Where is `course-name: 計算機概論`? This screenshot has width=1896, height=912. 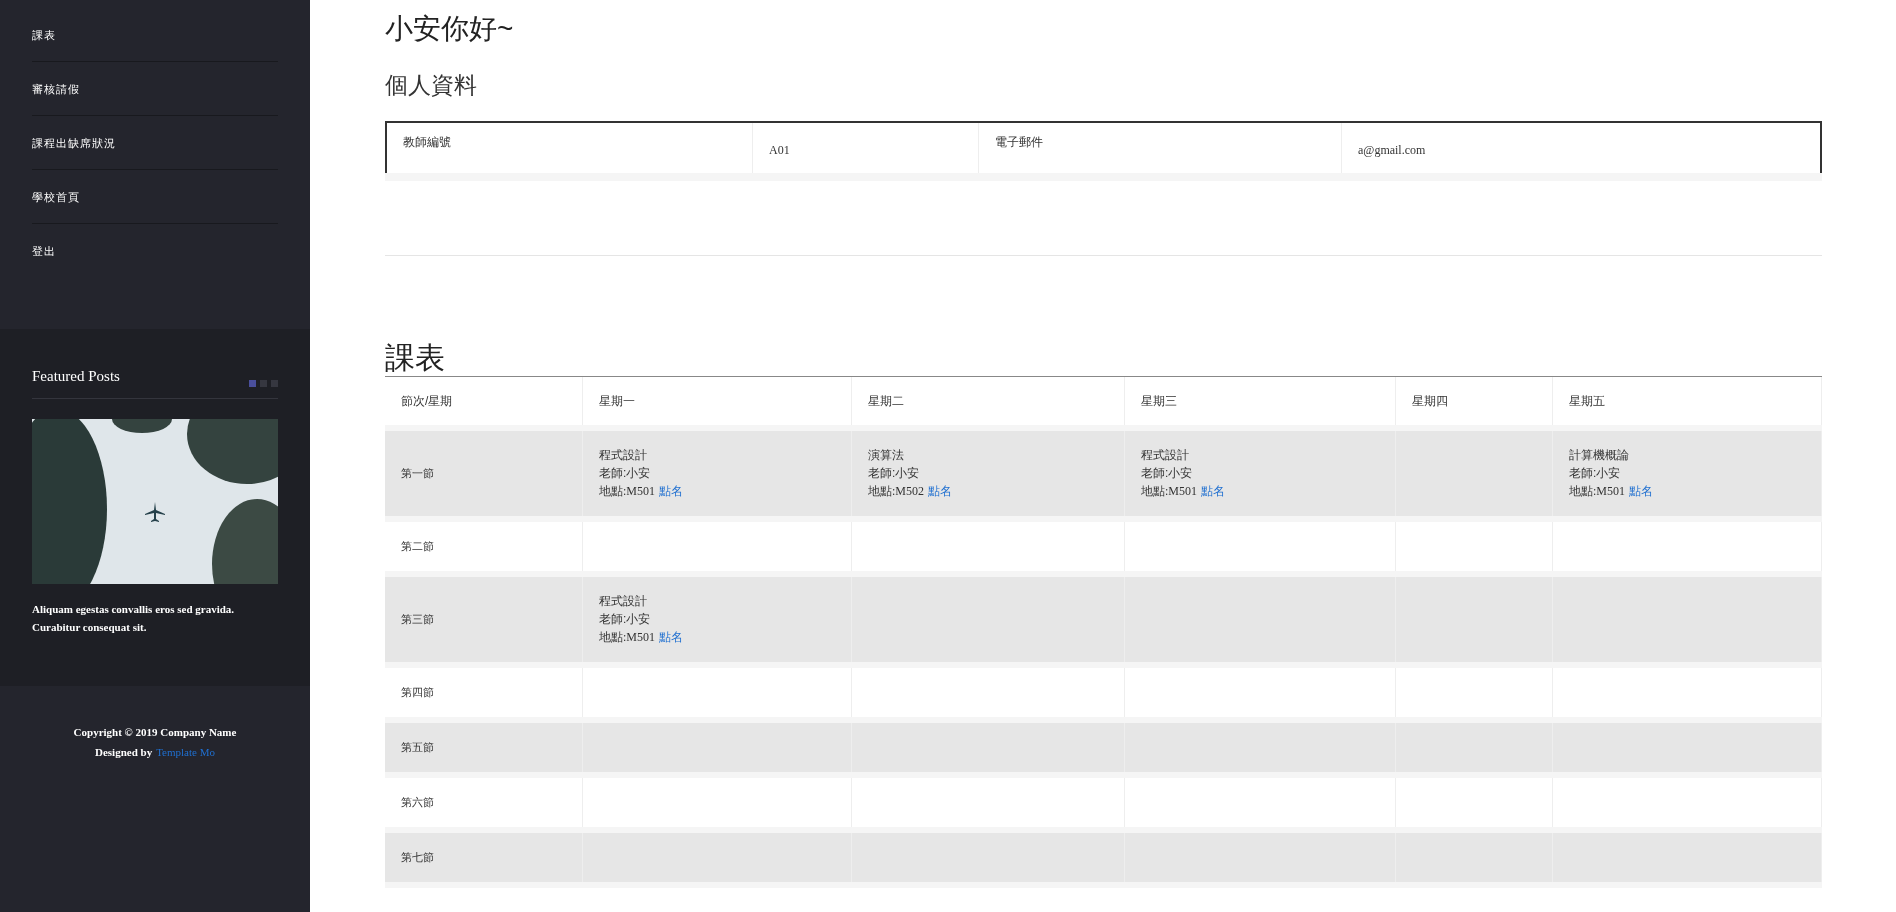 course-name: 計算機概論 is located at coordinates (1599, 455).